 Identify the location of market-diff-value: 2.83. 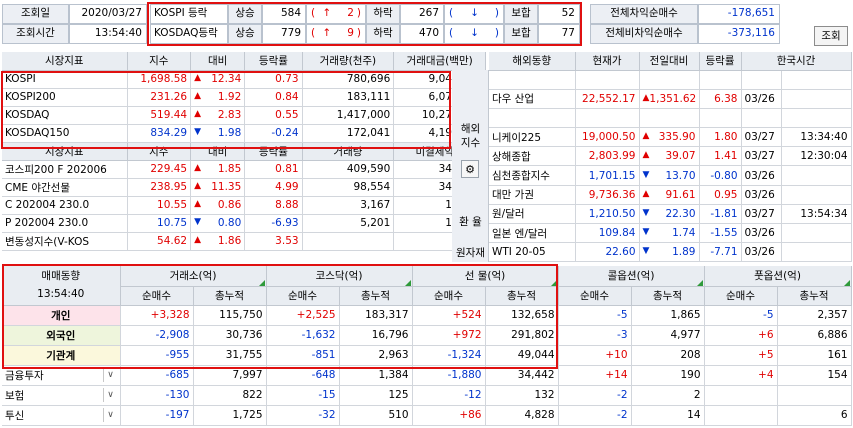
(229, 115).